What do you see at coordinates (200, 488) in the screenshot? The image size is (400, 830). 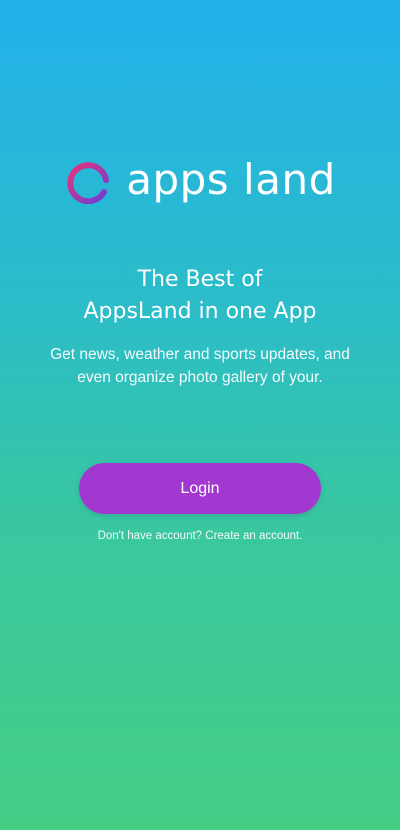 I see `login-button: Login` at bounding box center [200, 488].